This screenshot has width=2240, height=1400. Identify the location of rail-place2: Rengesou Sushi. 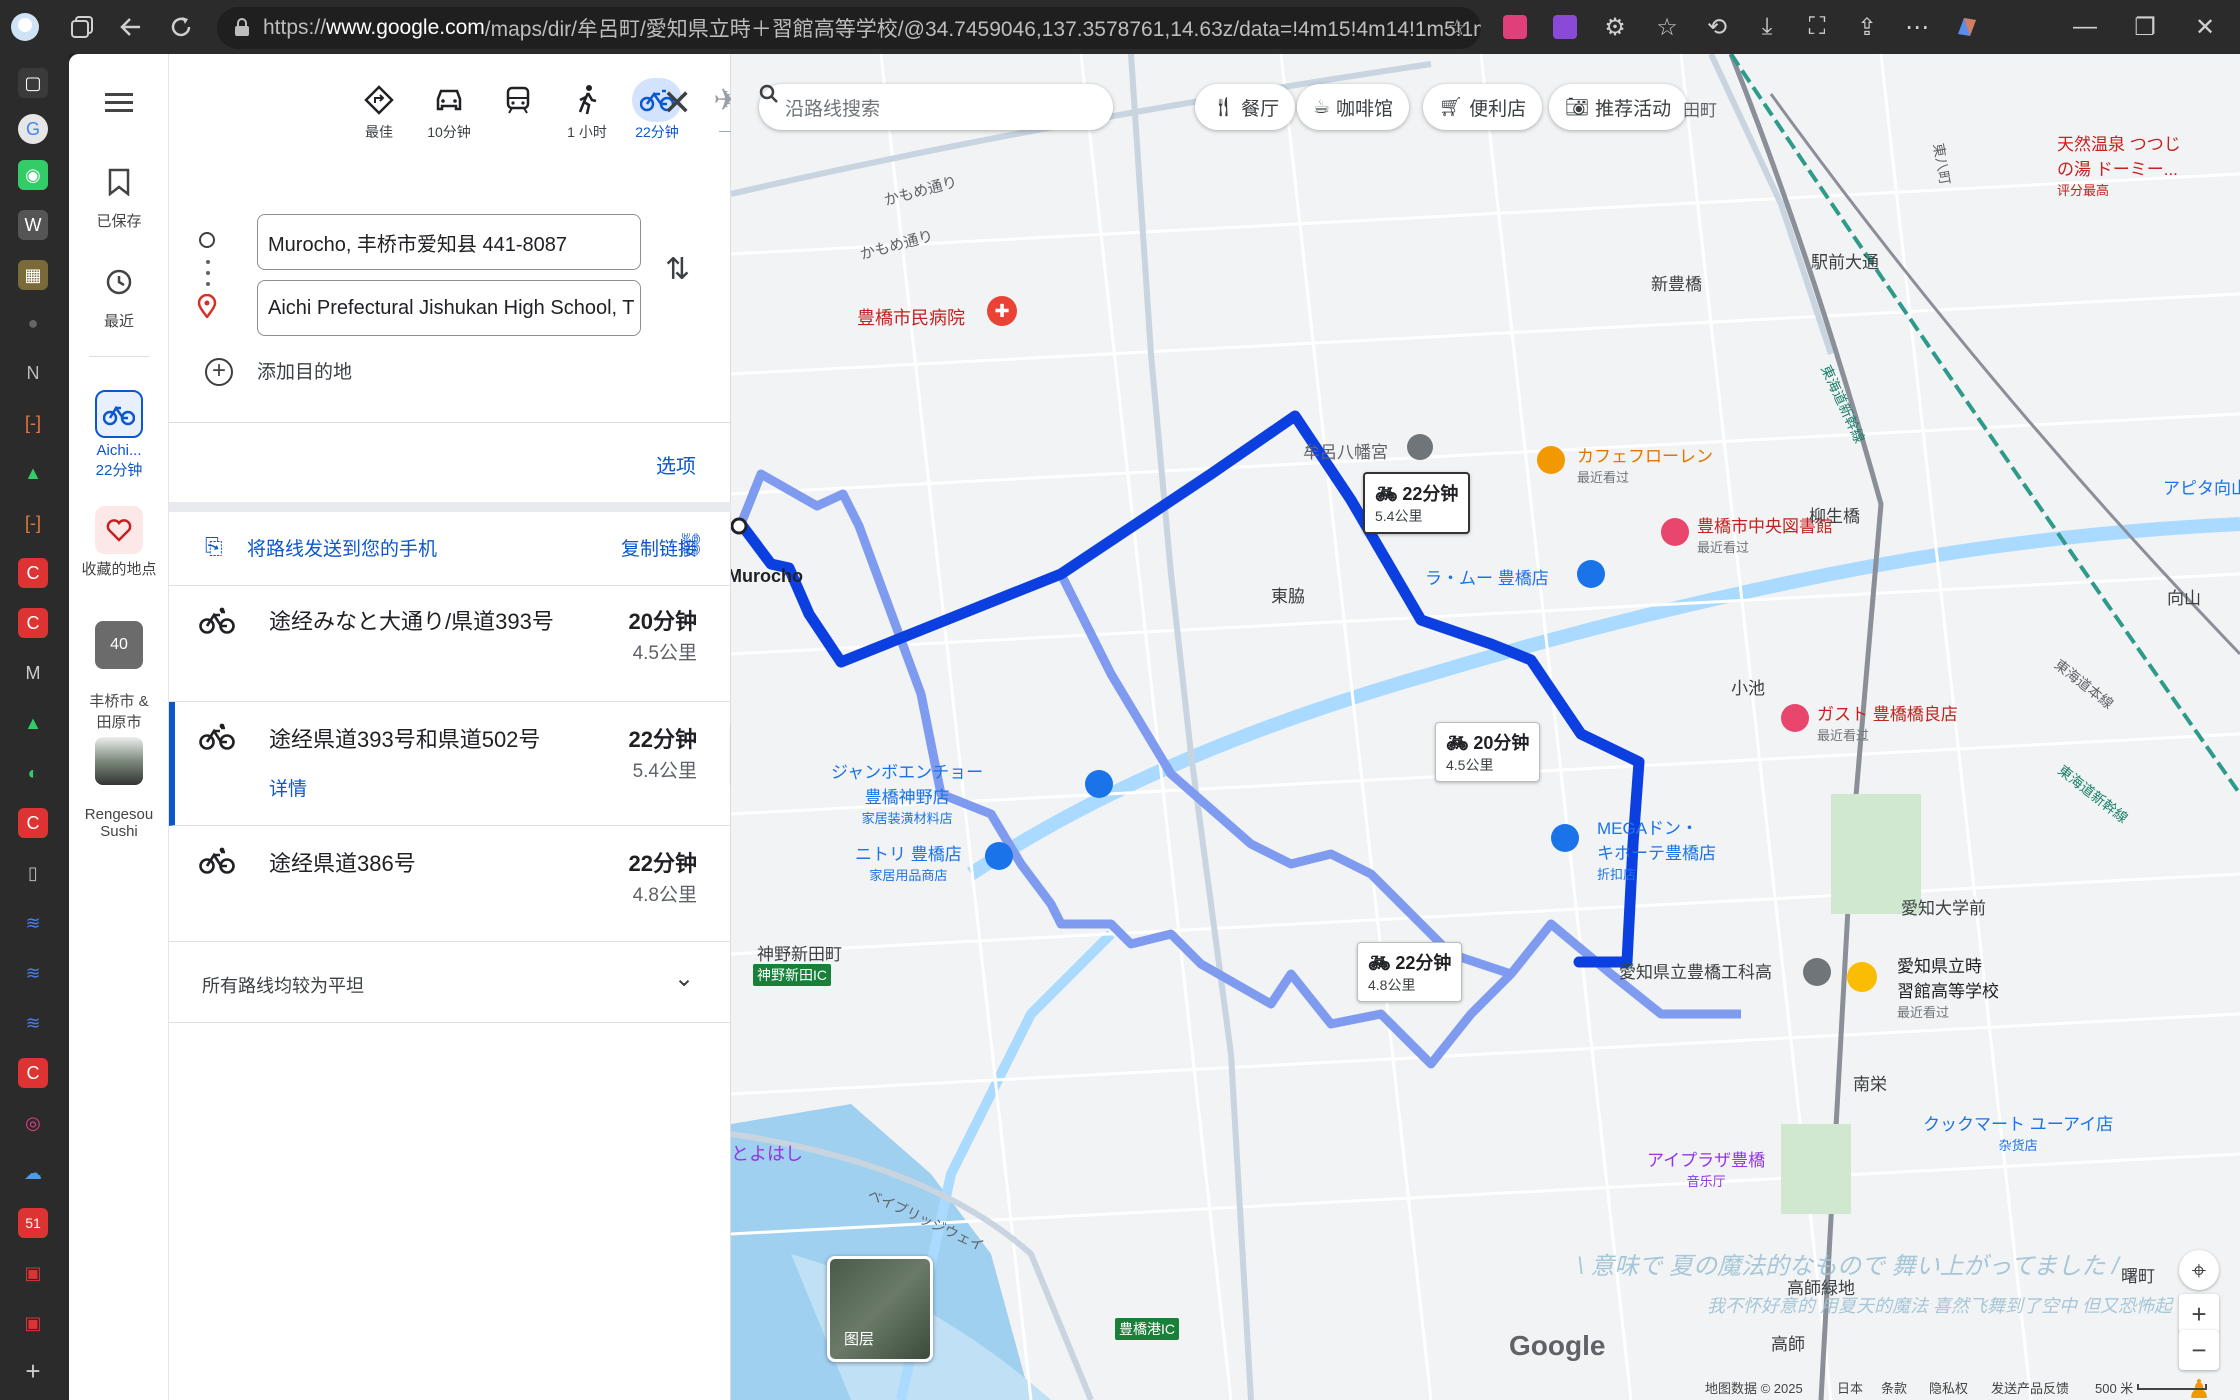
(119, 780).